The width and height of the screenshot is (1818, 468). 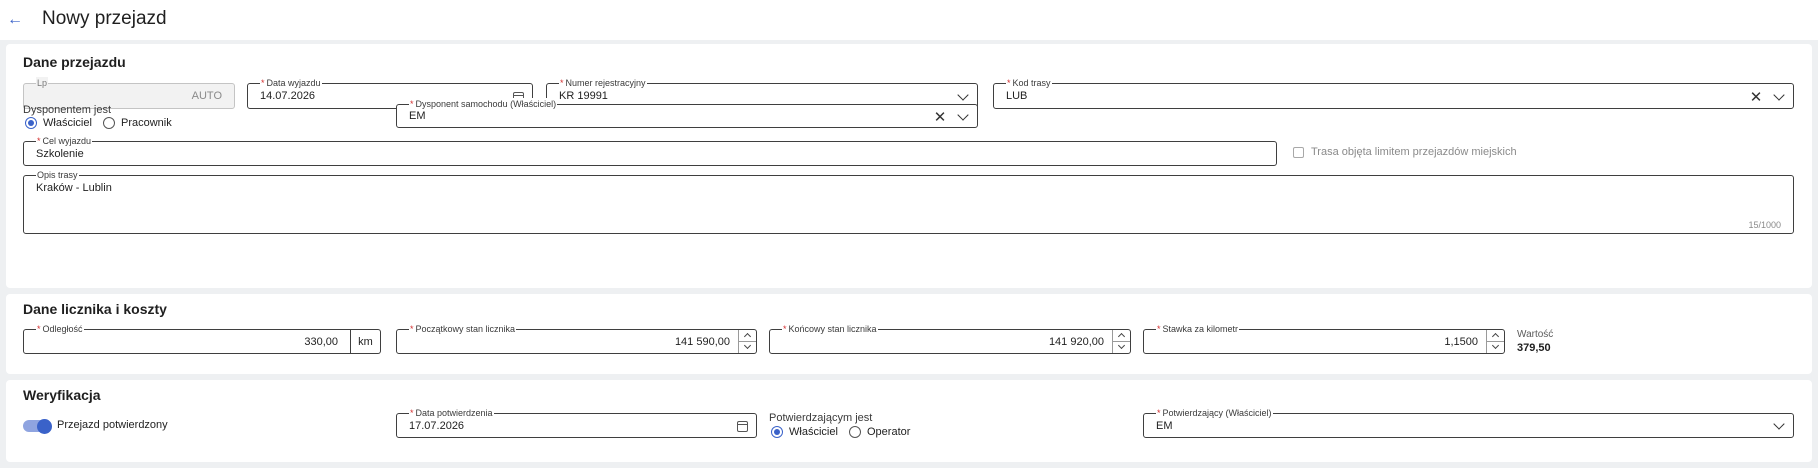 What do you see at coordinates (15, 20) in the screenshot?
I see `back-arrow-icon: ←` at bounding box center [15, 20].